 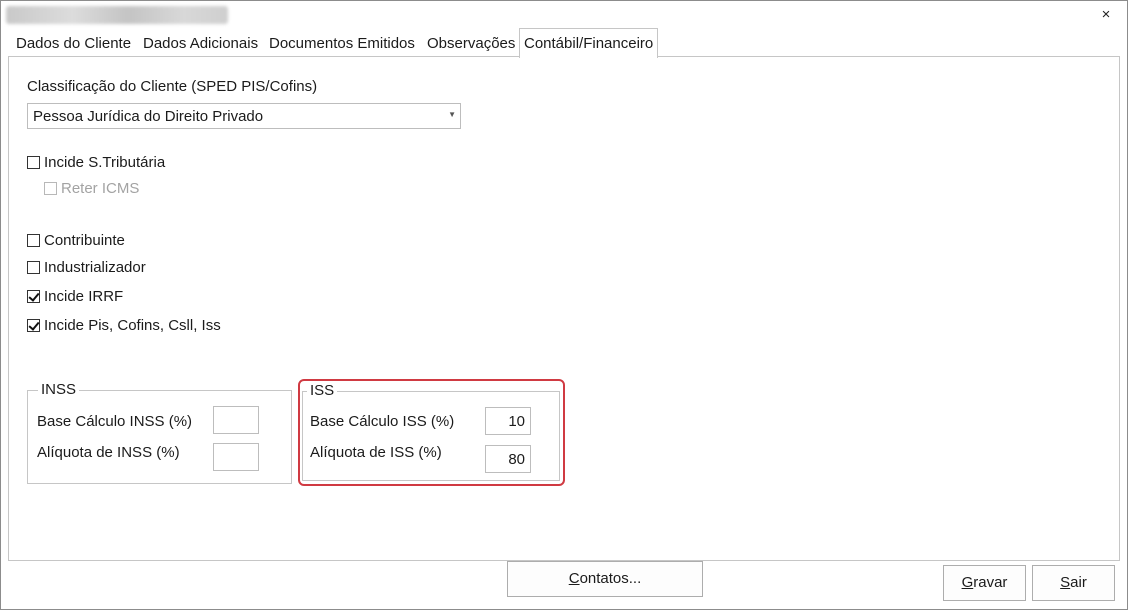 I want to click on incide-st-checkbox: Incide S.Tributária, so click(x=96, y=162).